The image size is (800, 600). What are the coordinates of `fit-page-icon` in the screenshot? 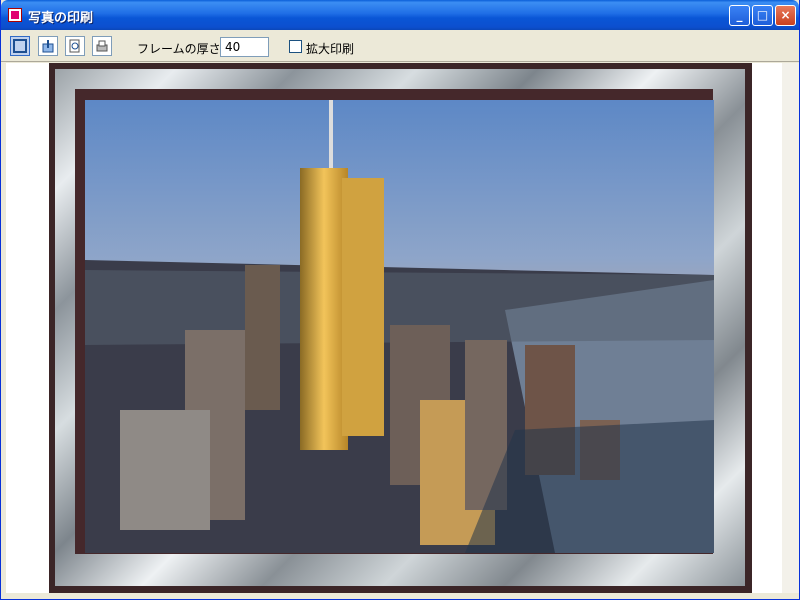 It's located at (20, 46).